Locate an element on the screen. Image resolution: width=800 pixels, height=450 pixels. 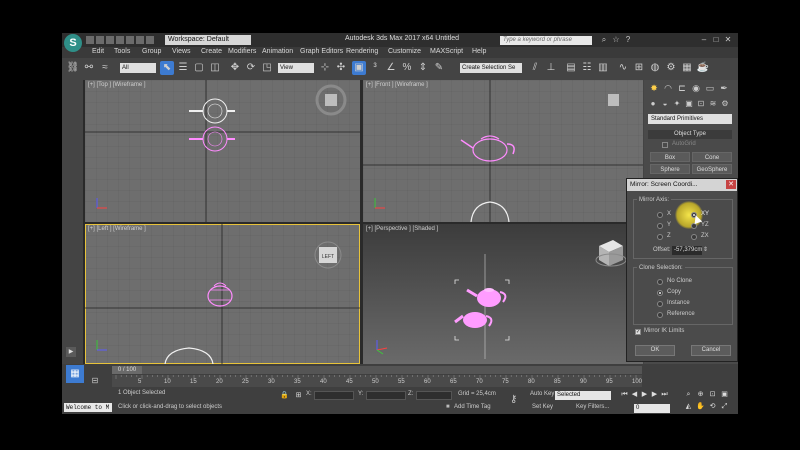
menu-tools: Tools is located at coordinates (122, 51).